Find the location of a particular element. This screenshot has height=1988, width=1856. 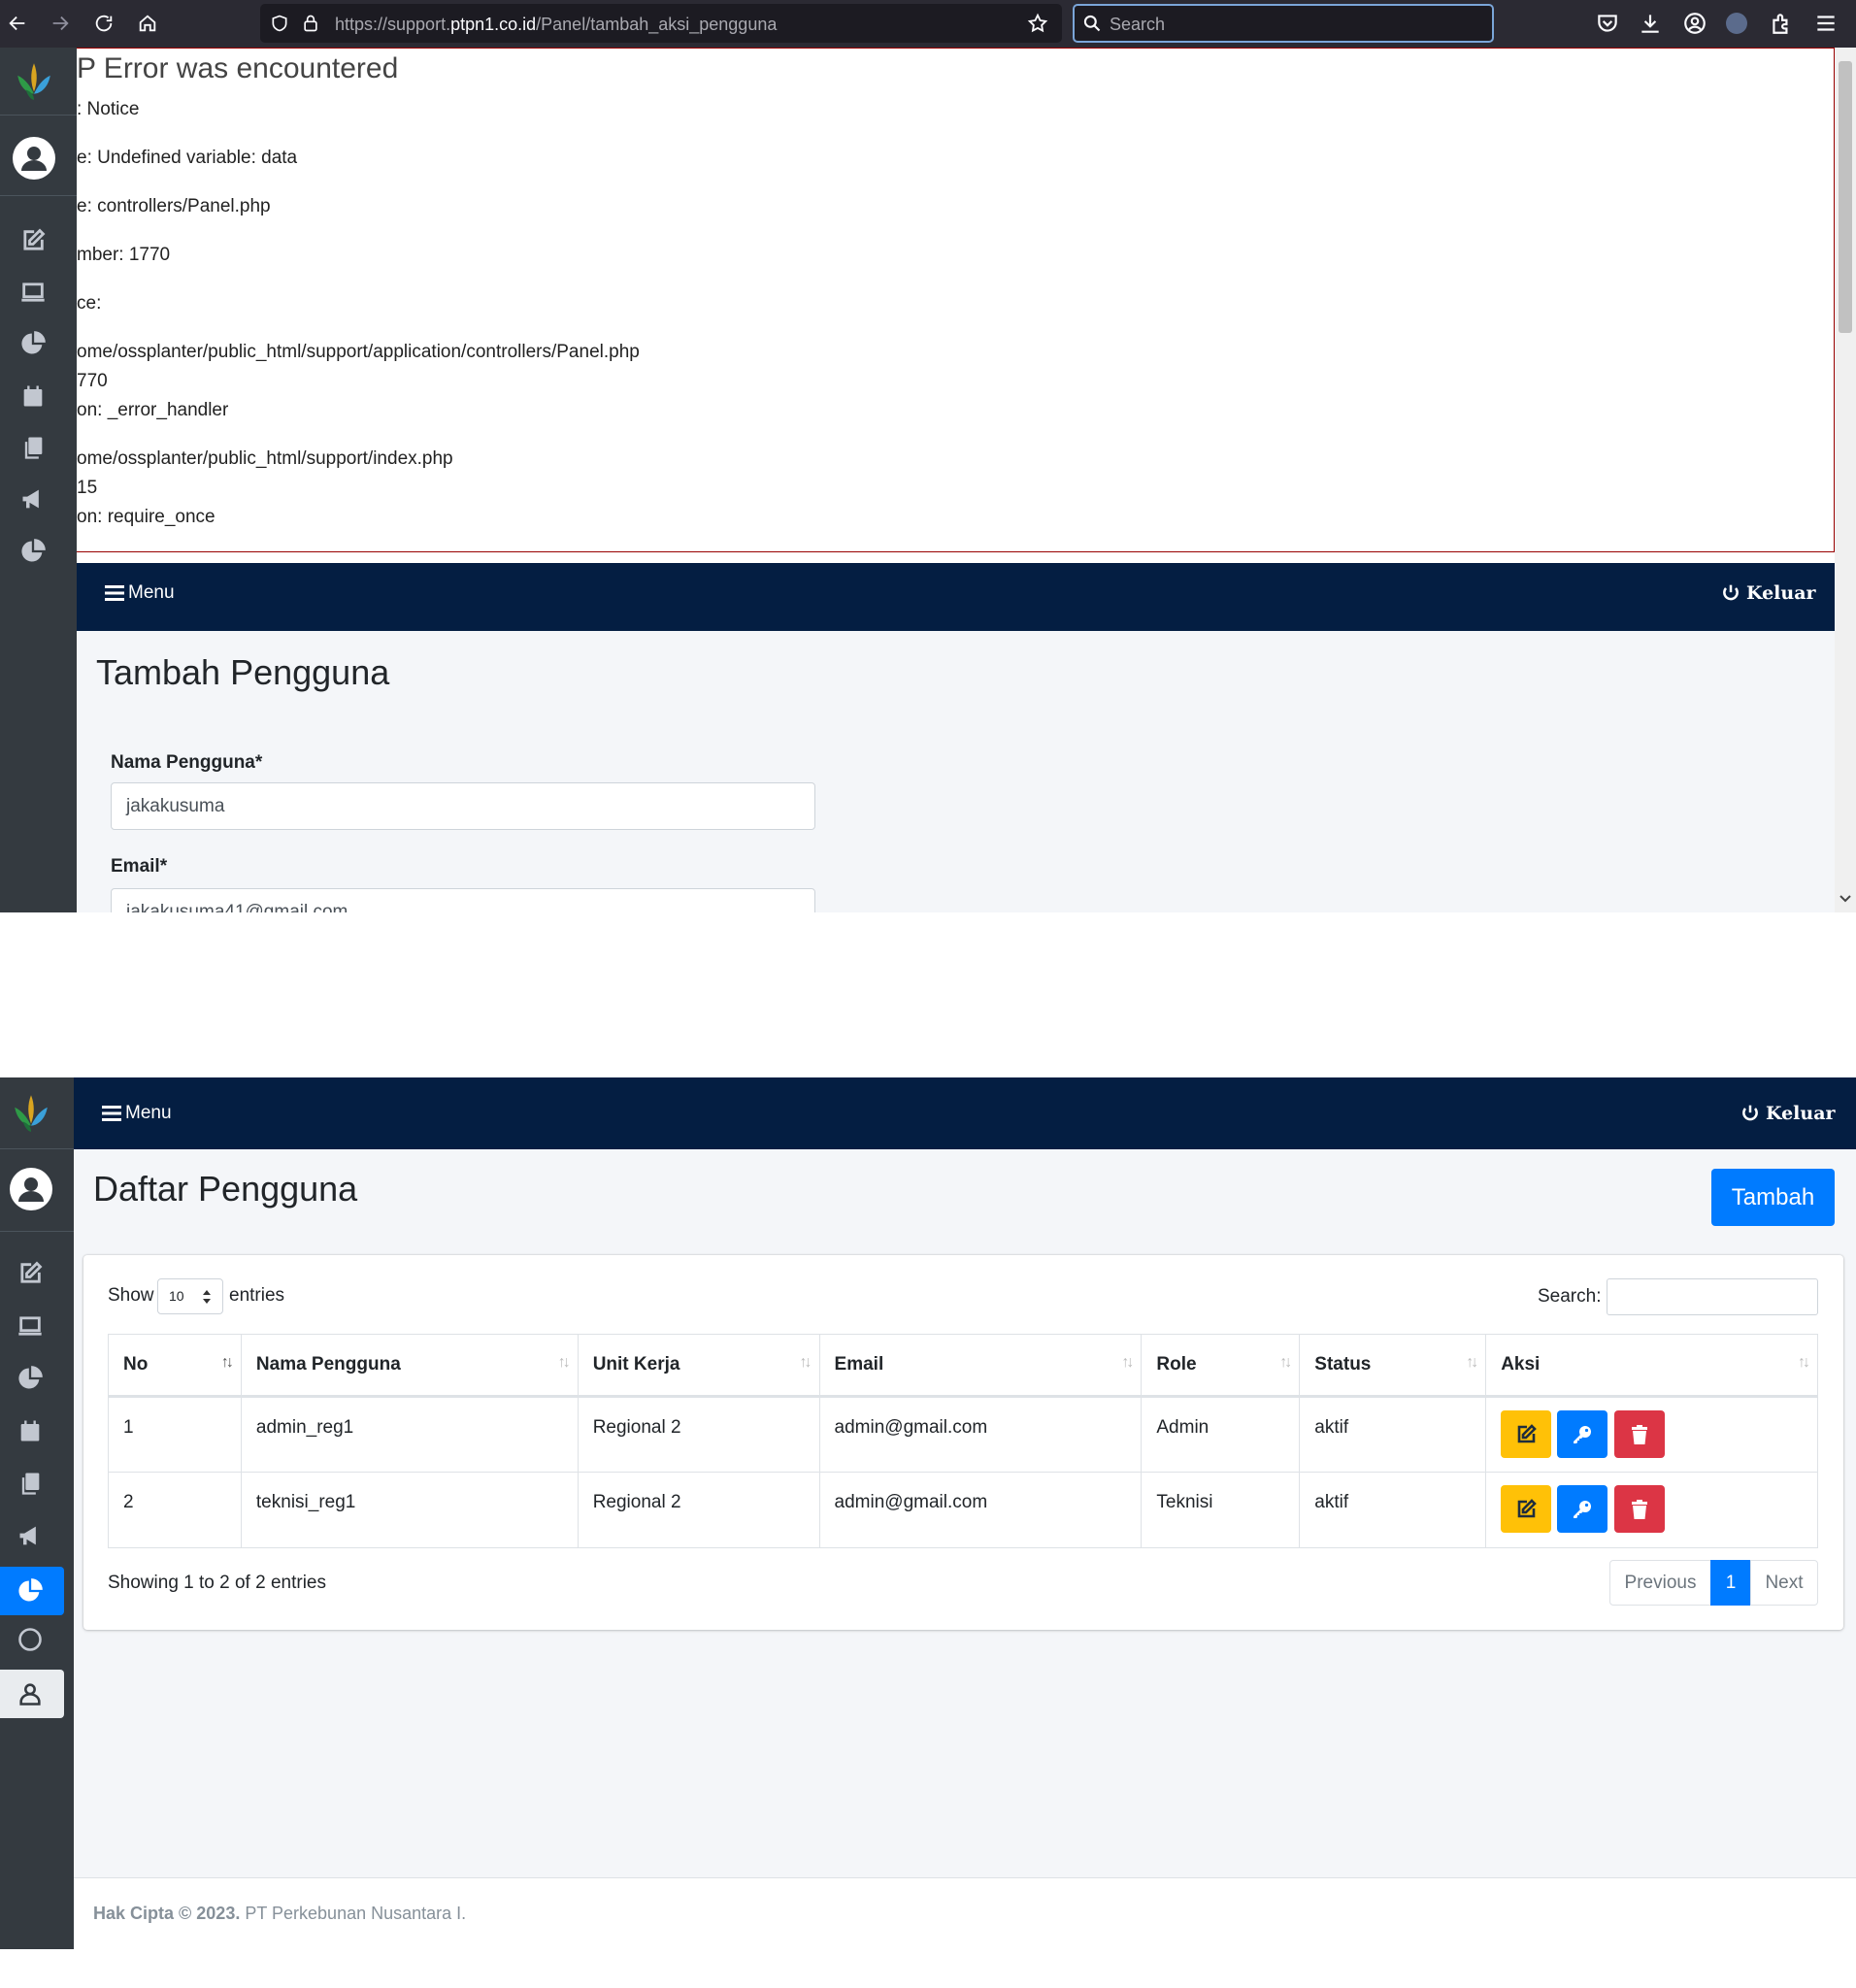

next-page-button: Next is located at coordinates (1784, 1583).